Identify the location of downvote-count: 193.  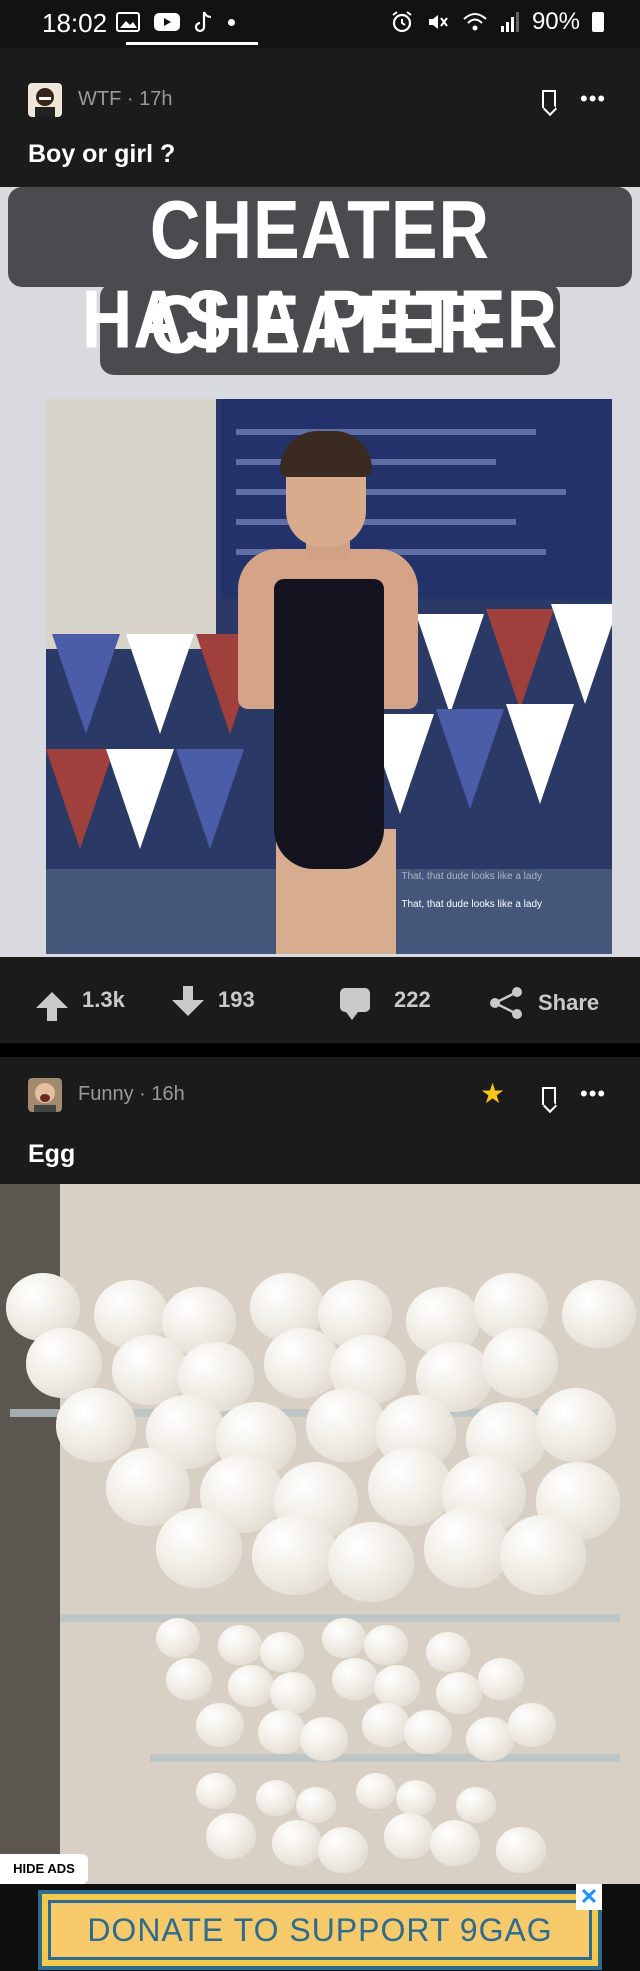
(236, 999).